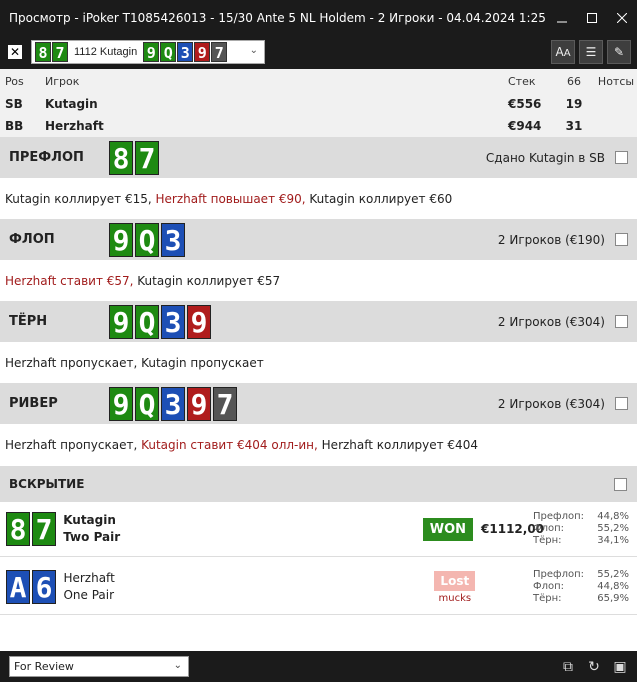  What do you see at coordinates (71, 104) in the screenshot?
I see `player-name: Kutagin` at bounding box center [71, 104].